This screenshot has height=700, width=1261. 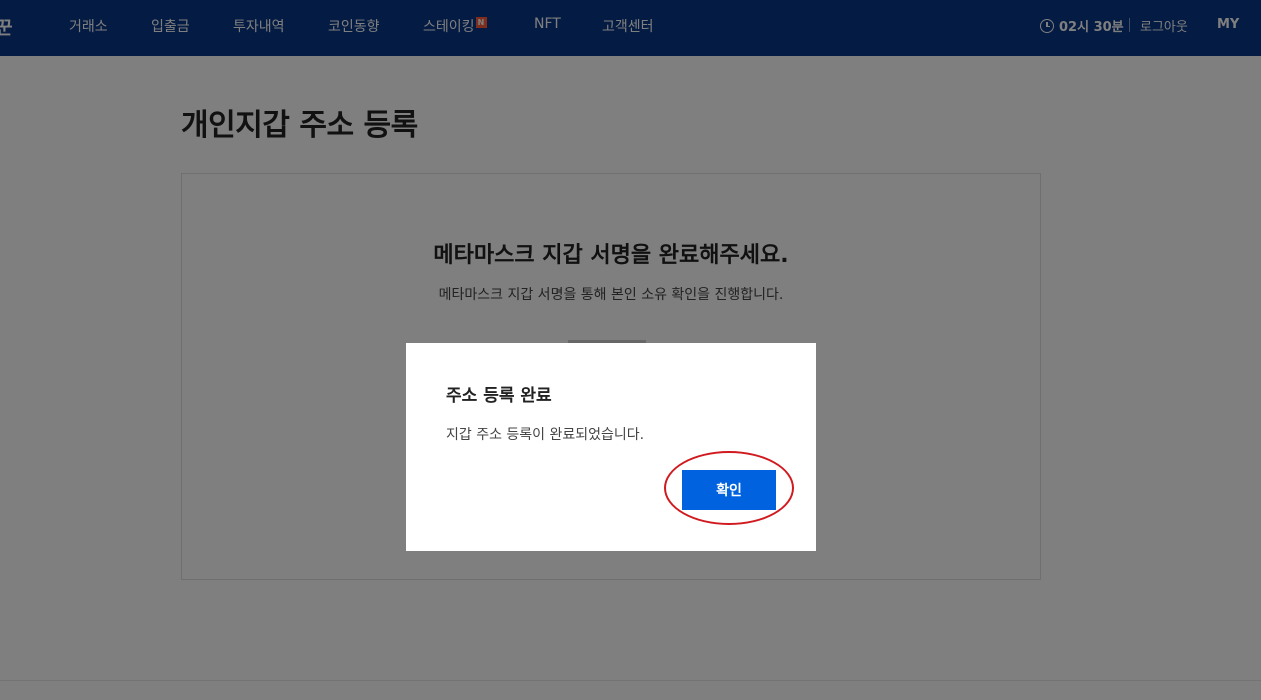 I want to click on confirm-button: 확인, so click(x=729, y=490).